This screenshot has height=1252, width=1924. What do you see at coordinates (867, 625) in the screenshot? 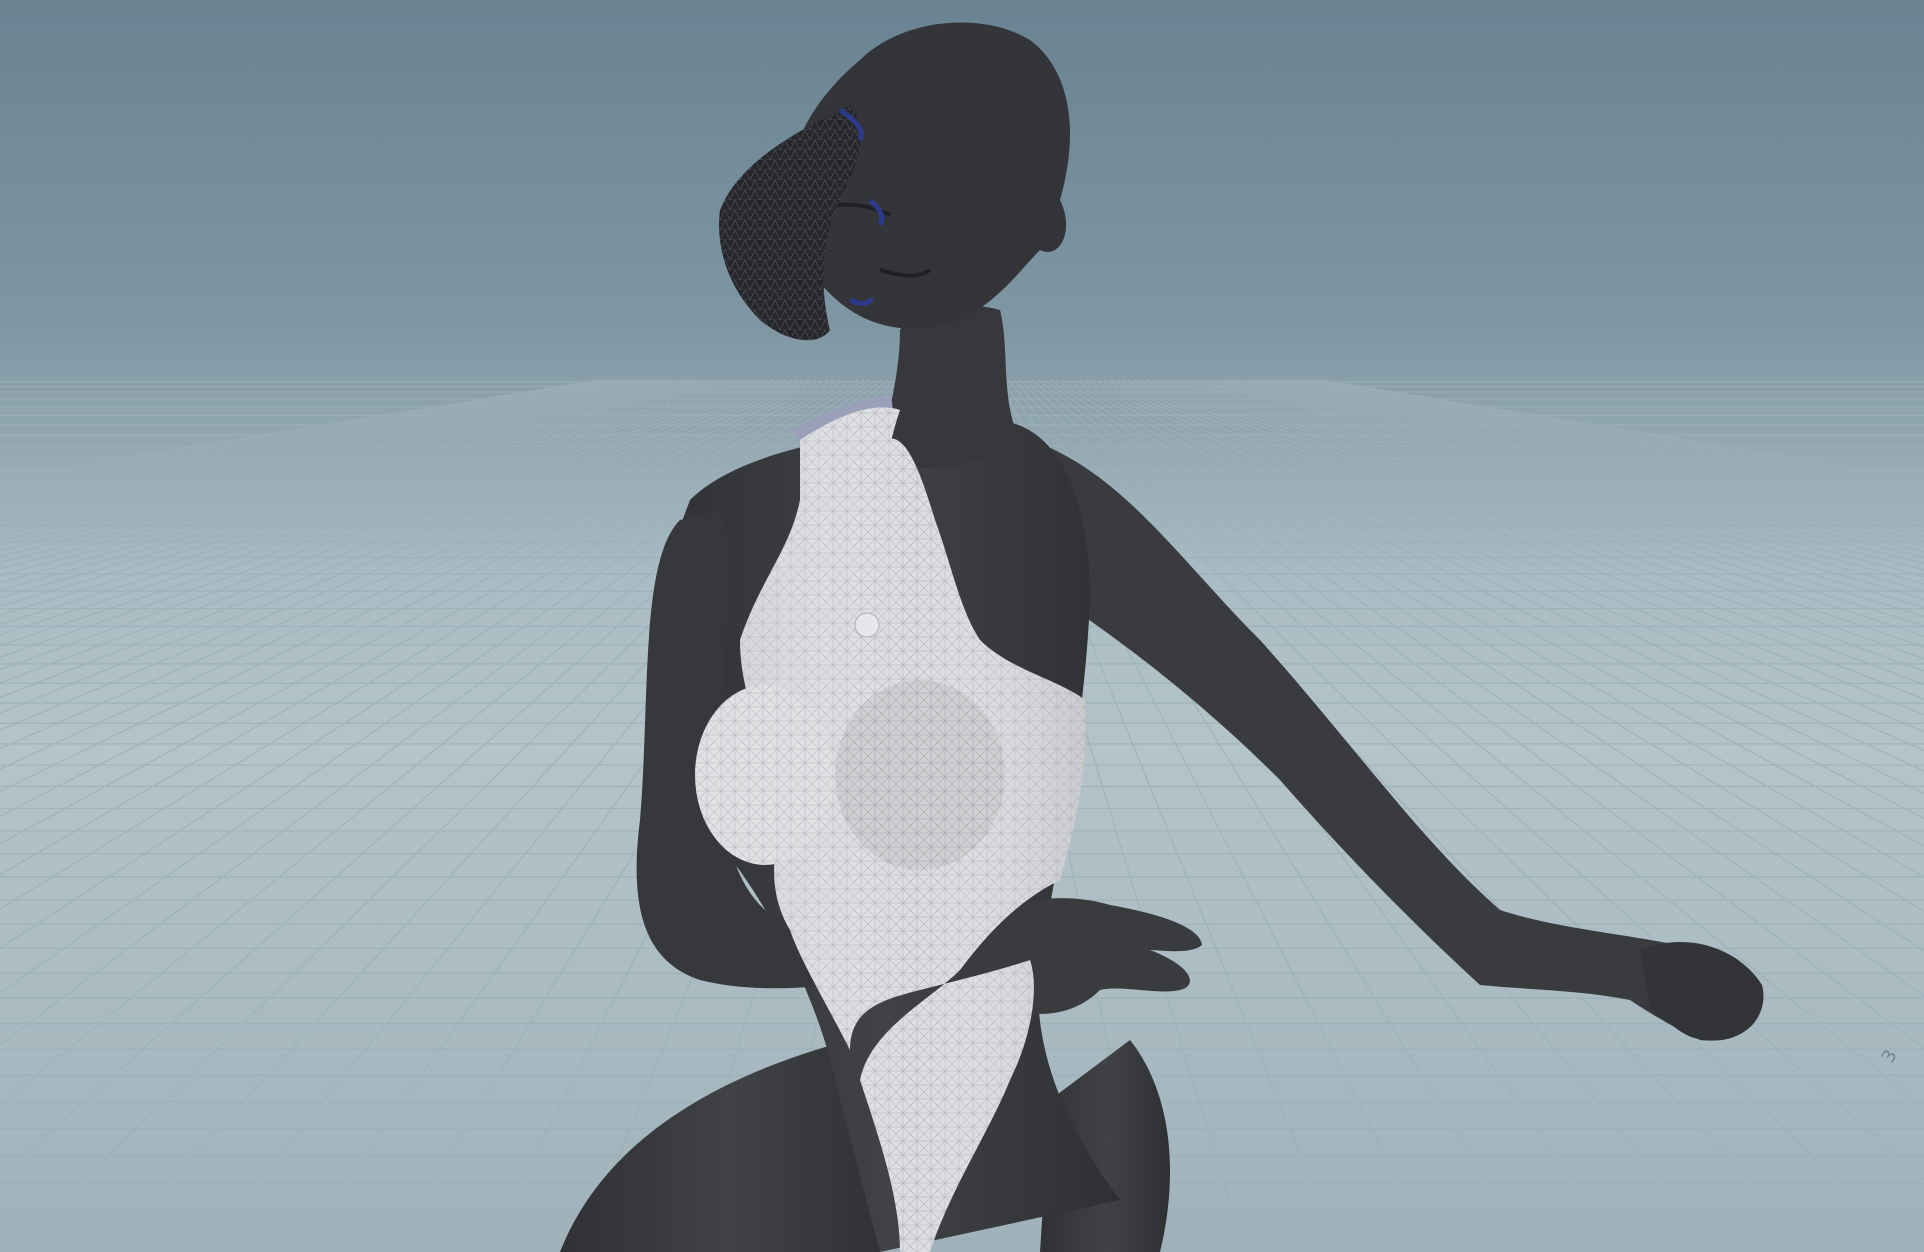
I see `button` at bounding box center [867, 625].